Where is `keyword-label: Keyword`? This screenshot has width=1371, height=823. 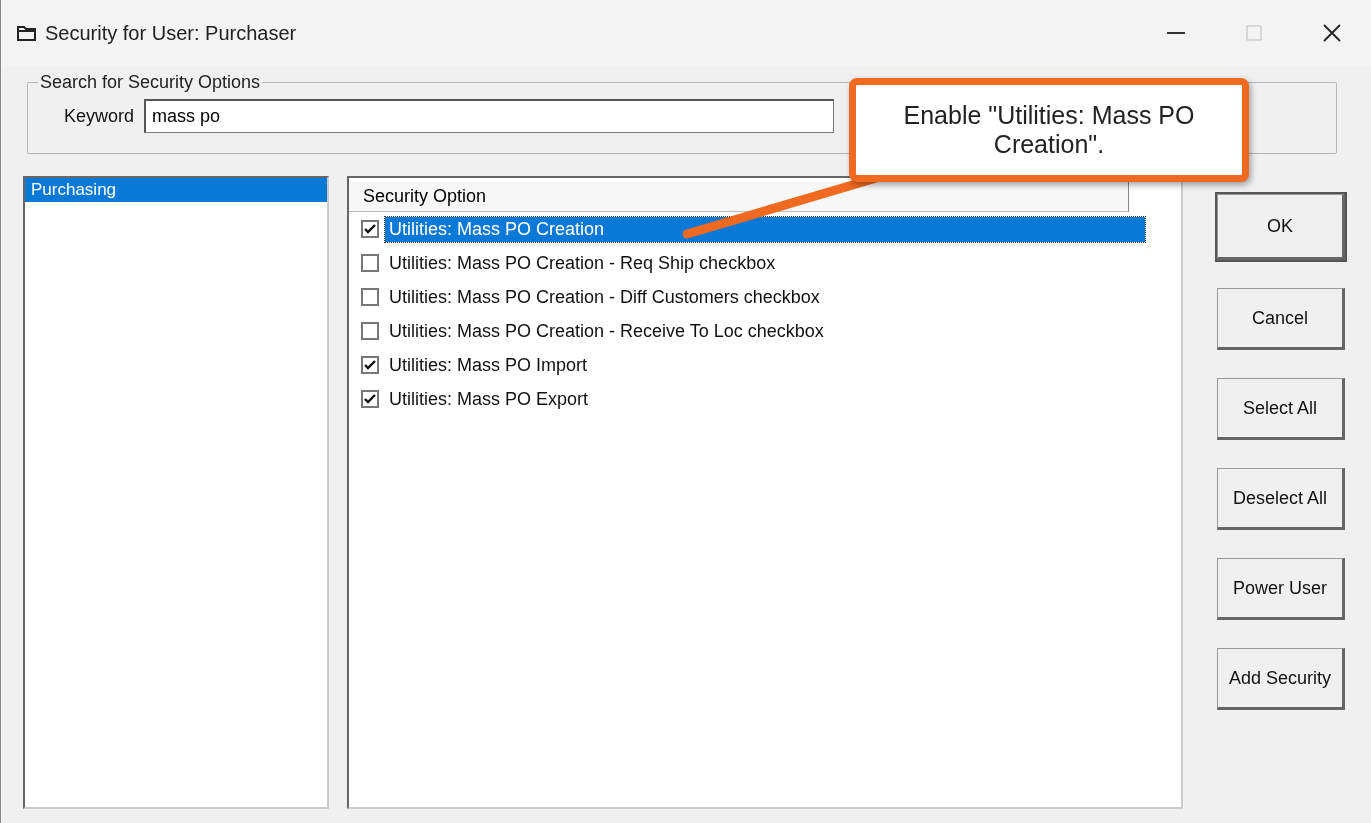
keyword-label: Keyword is located at coordinates (99, 116).